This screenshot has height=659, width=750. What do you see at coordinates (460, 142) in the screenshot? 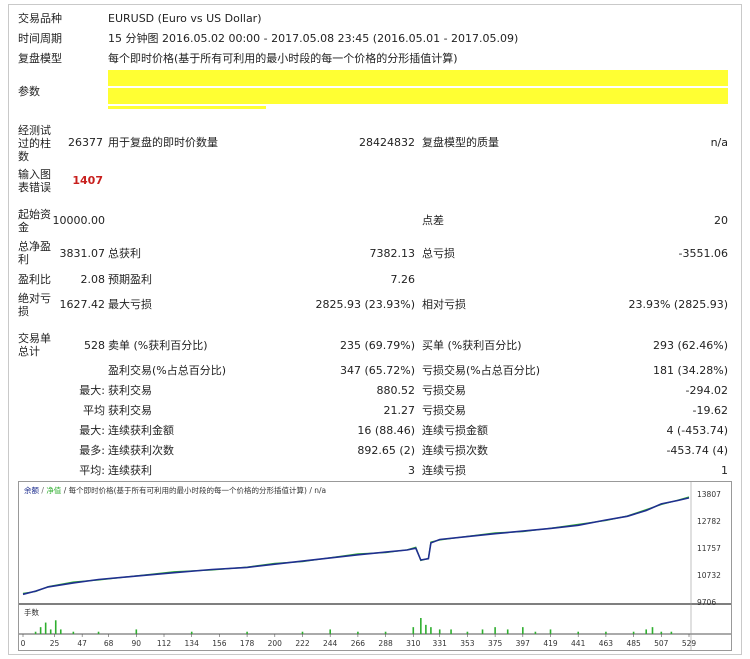
I see `quality-label: 复盘模型的质量` at bounding box center [460, 142].